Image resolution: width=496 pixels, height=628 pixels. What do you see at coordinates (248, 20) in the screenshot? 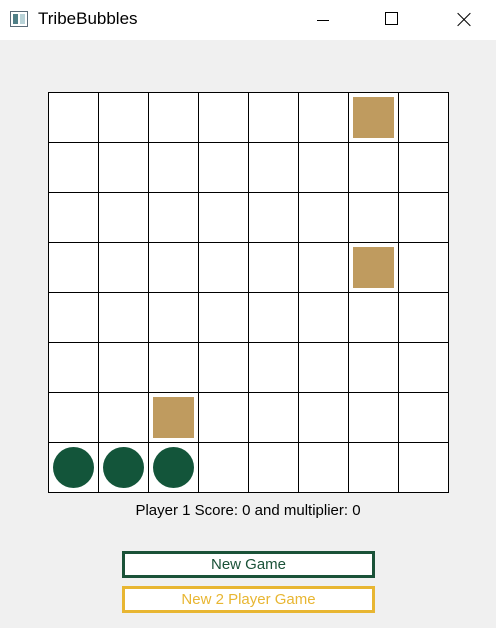
I see `title-bar: TribeBubbles` at bounding box center [248, 20].